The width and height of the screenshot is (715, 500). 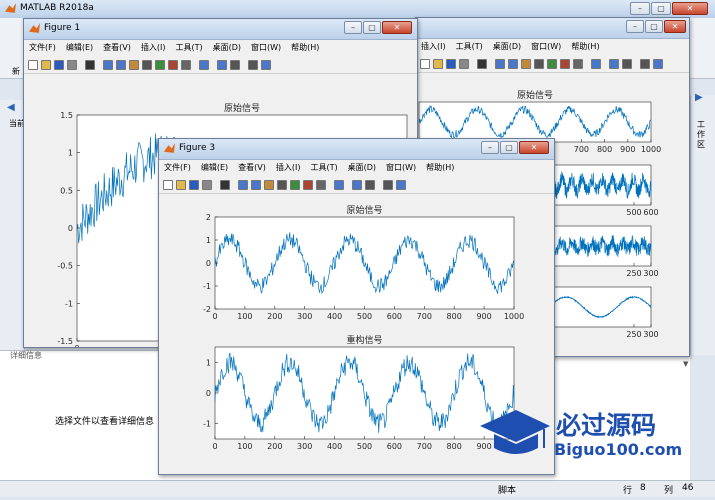 What do you see at coordinates (535, 95) in the screenshot?
I see `axes-title: 原始信号` at bounding box center [535, 95].